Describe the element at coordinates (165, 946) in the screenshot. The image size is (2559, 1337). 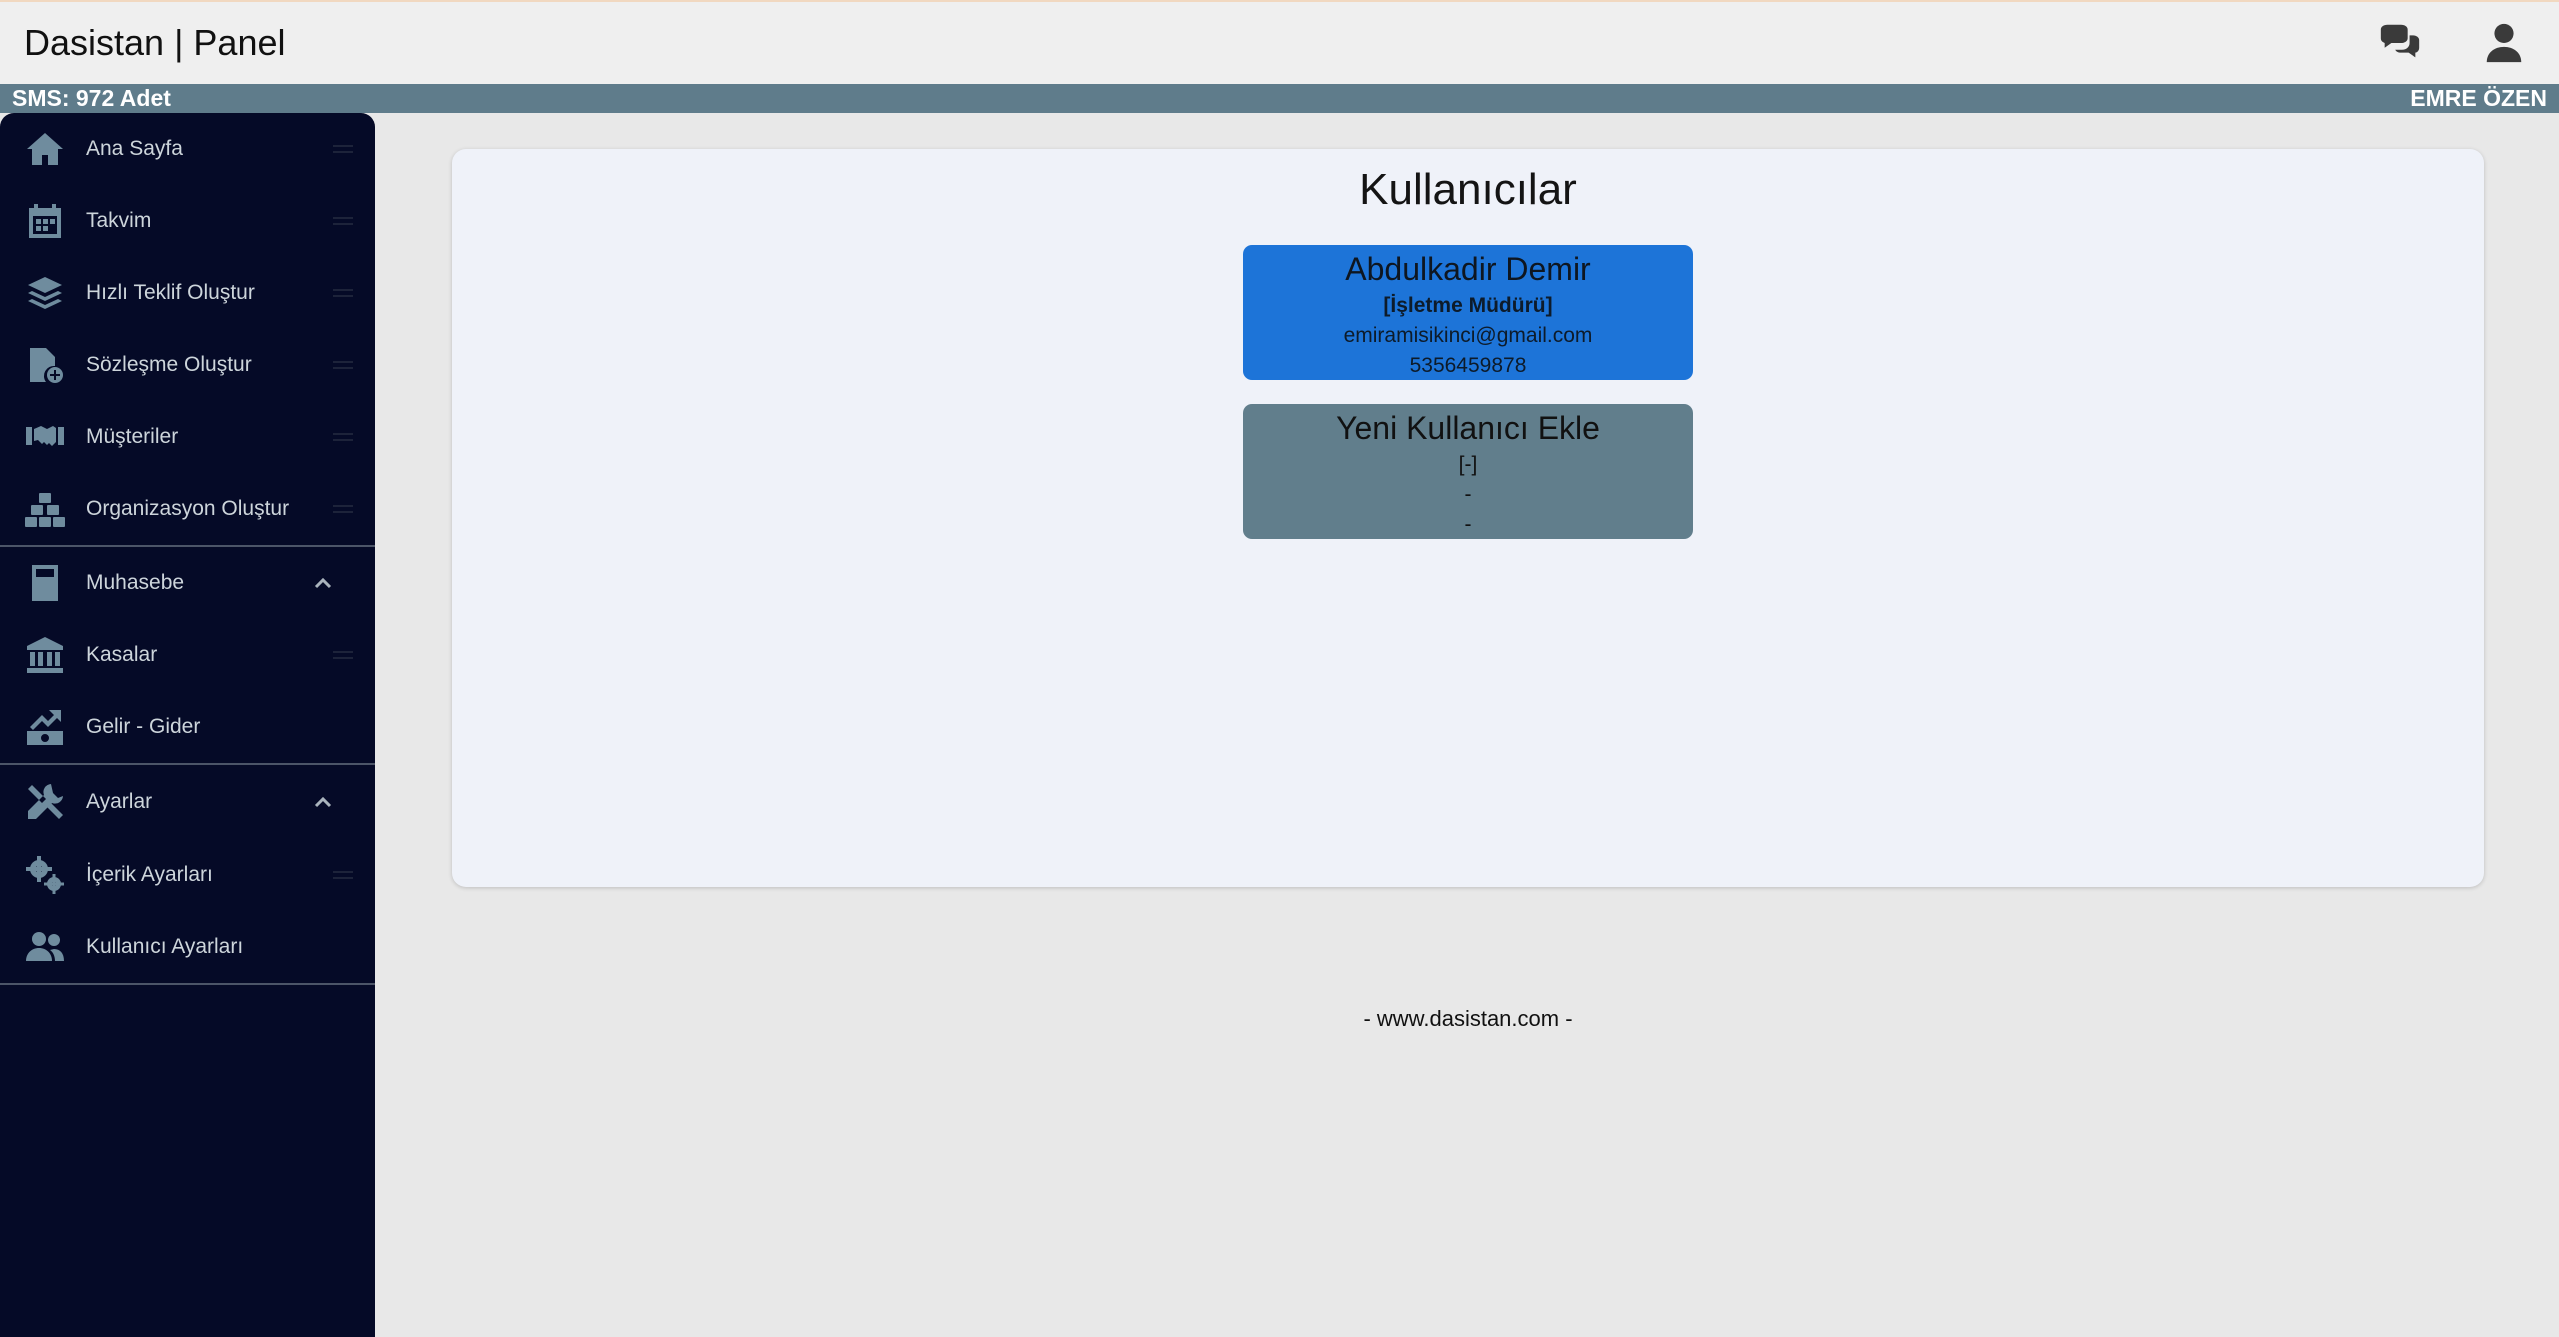
I see `sidebar-item-label: Kullanıcı Ayarları` at that location.